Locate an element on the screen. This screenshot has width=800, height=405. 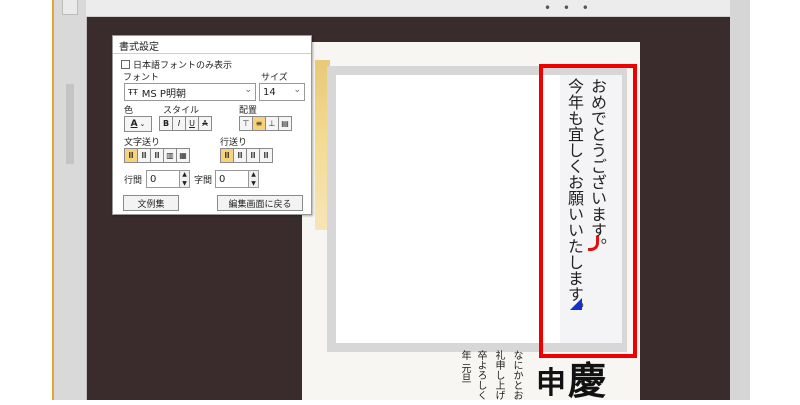
card-text-line: 卒よろしく is located at coordinates (480, 375).